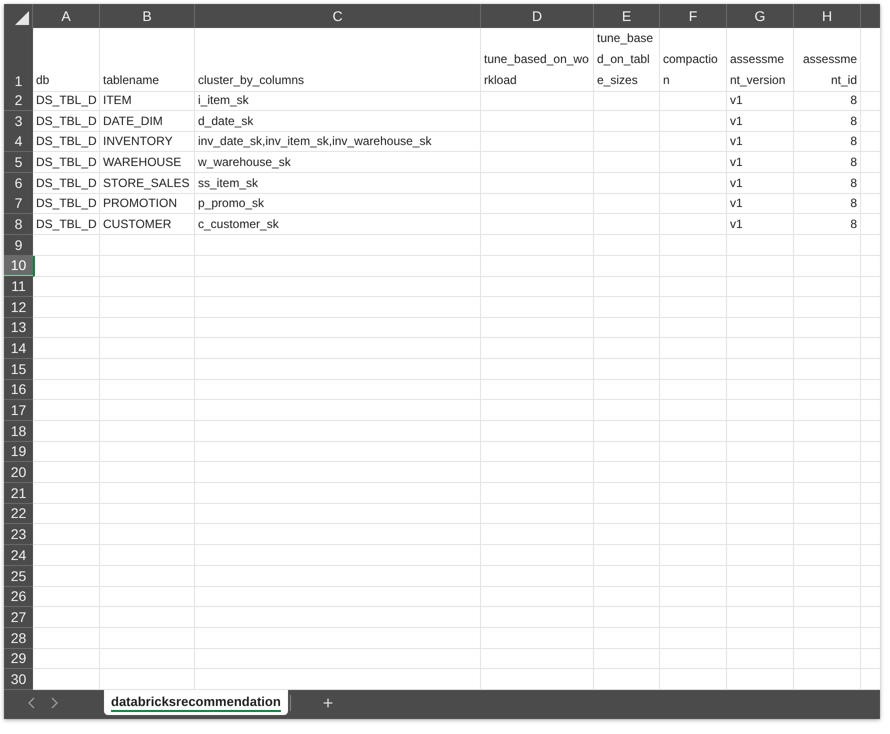 This screenshot has width=890, height=734. Describe the element at coordinates (627, 16) in the screenshot. I see `column-header: E` at that location.